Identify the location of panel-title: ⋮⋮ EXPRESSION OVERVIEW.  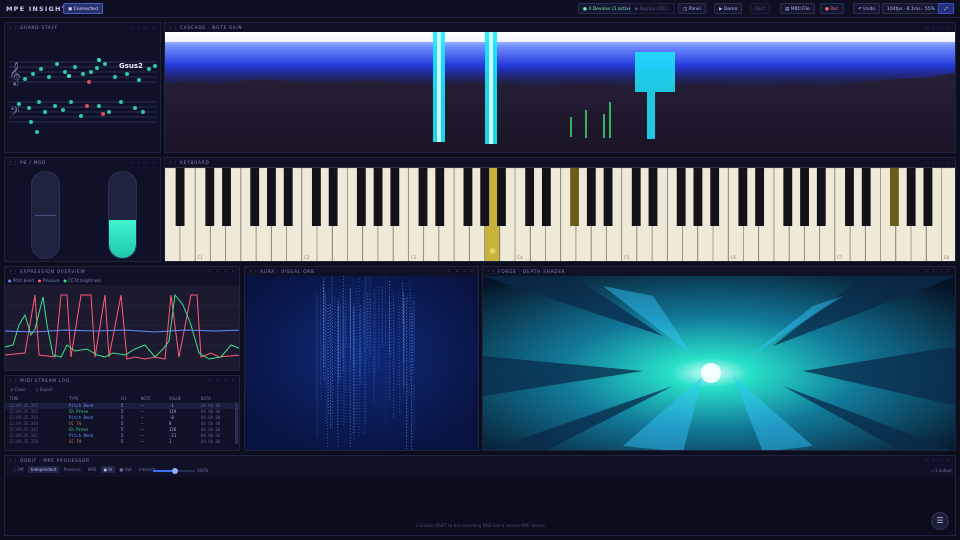
(47, 271).